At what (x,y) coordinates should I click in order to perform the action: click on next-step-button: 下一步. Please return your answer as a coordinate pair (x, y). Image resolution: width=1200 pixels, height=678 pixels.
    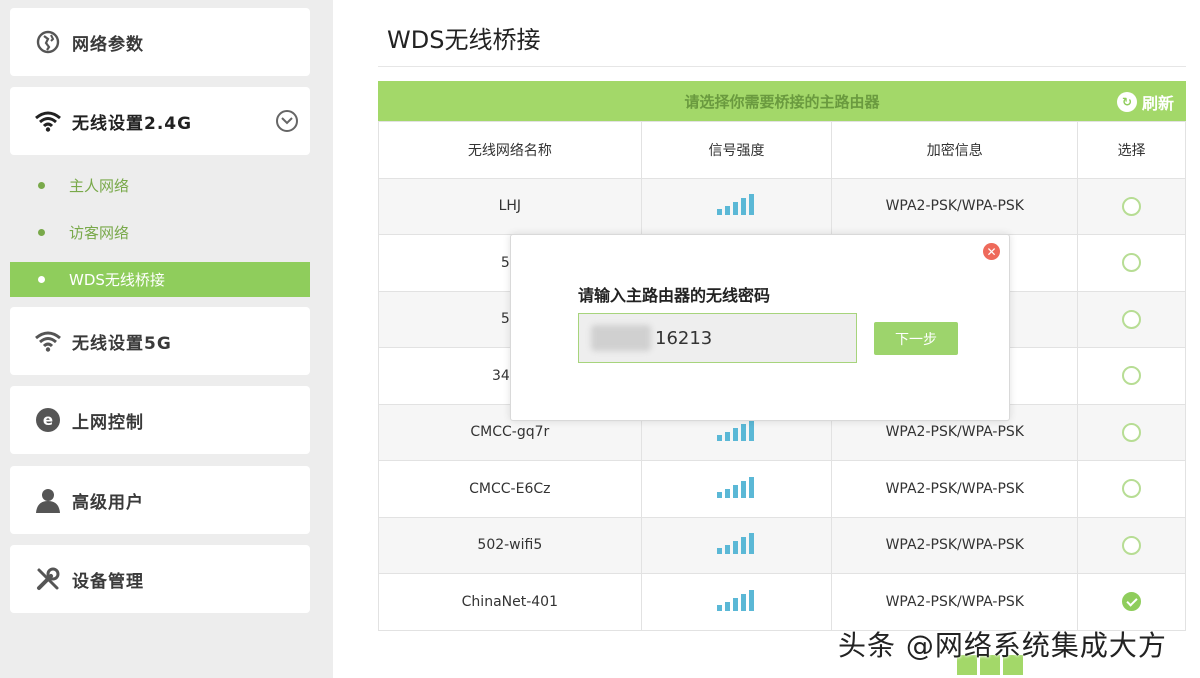
    Looking at the image, I should click on (916, 338).